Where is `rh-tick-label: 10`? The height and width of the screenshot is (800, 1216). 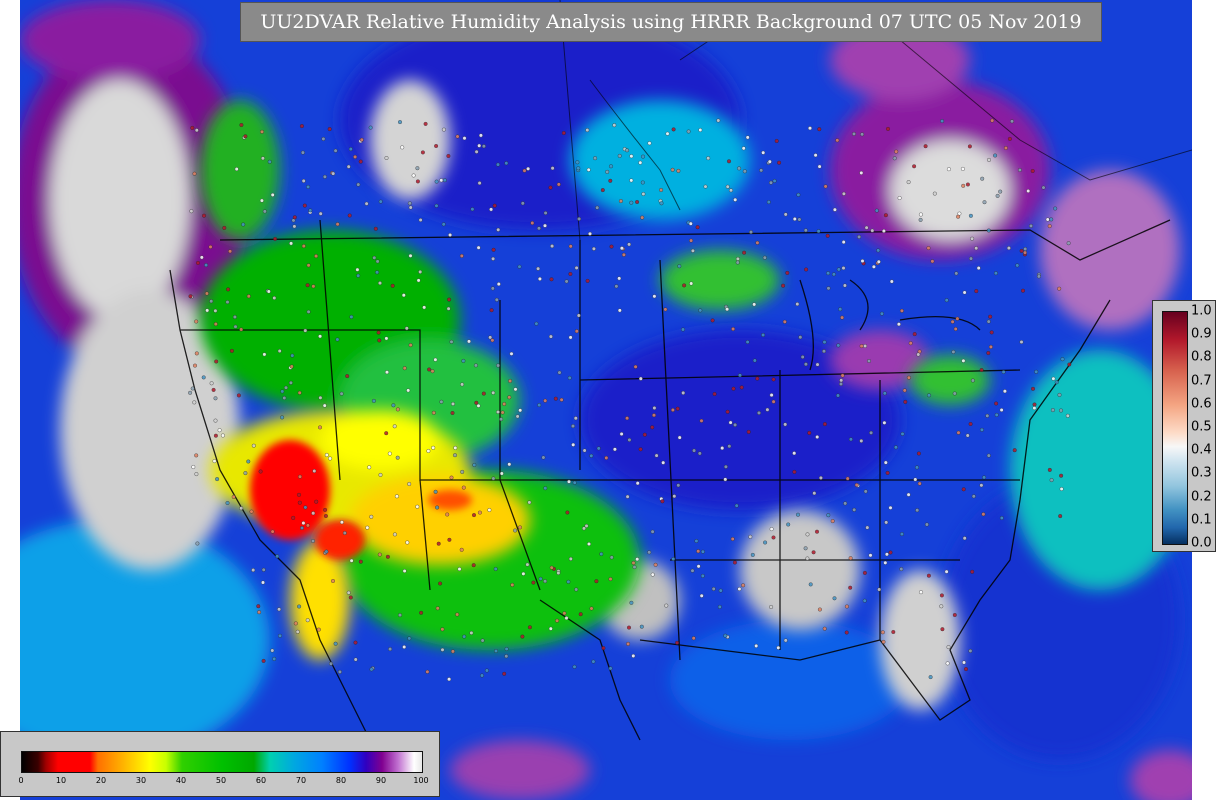
rh-tick-label: 10 is located at coordinates (61, 780).